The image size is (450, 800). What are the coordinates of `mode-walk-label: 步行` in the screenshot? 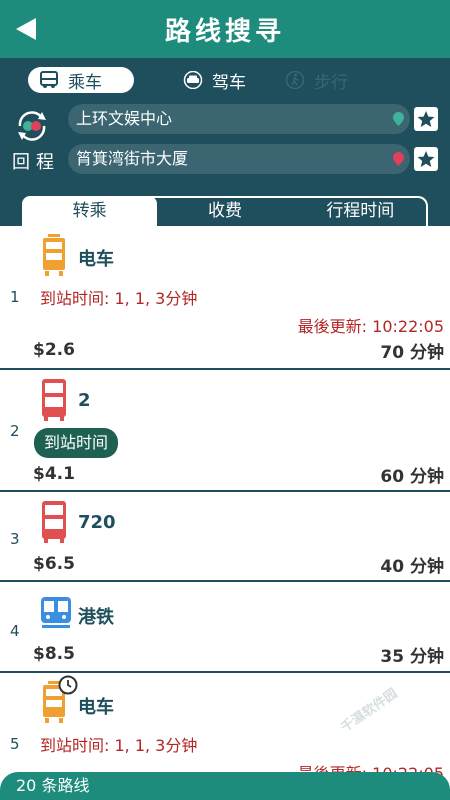 It's located at (331, 82).